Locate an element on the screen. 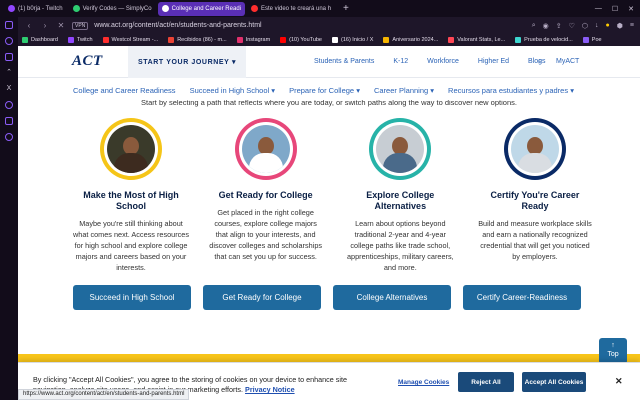 This screenshot has height=400, width=640. share-icon: ⇪ is located at coordinates (559, 26).